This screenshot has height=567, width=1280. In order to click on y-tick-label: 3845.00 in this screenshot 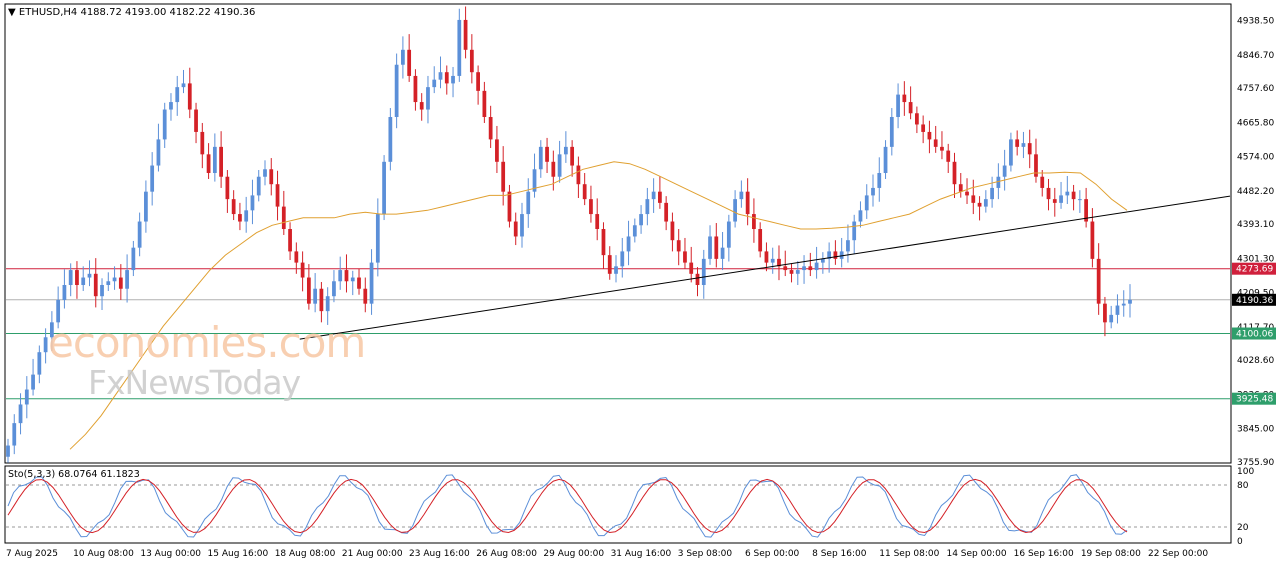, I will do `click(1255, 430)`.